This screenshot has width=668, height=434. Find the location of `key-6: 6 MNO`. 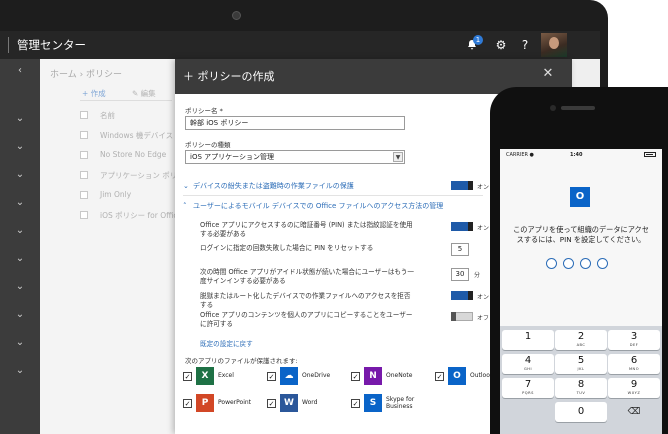

key-6: 6 MNO is located at coordinates (634, 364).